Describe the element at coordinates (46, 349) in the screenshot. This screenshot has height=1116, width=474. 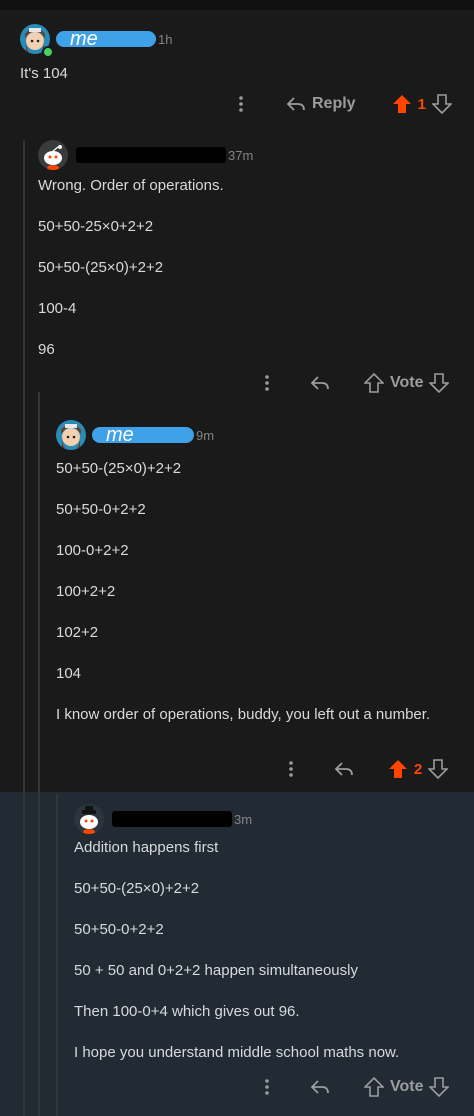
I see `comment-text: 96` at that location.